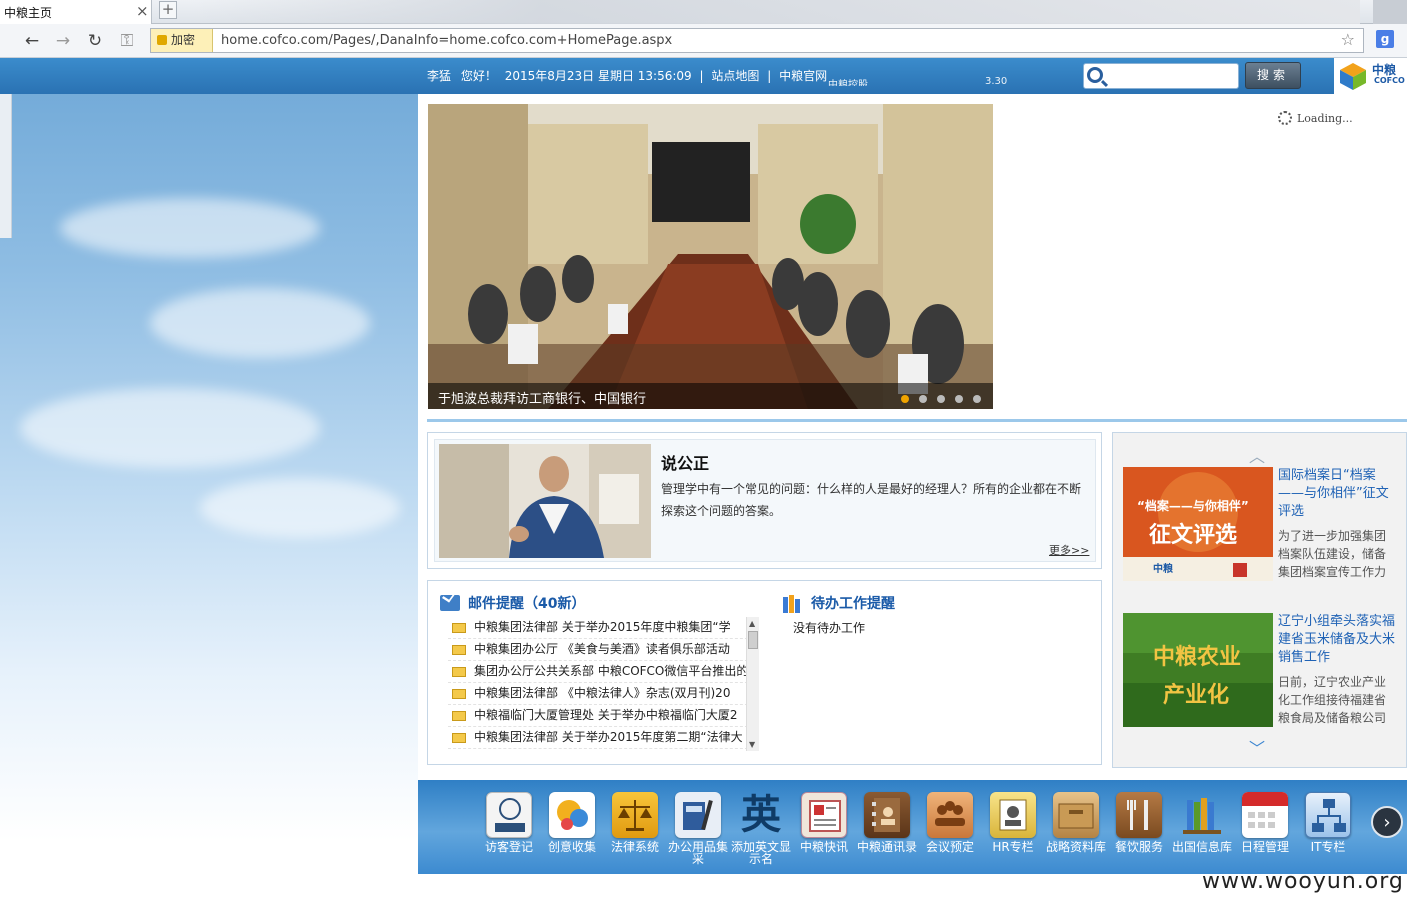 The height and width of the screenshot is (909, 1407). Describe the element at coordinates (1013, 822) in the screenshot. I see `app-hr: HR专栏` at that location.